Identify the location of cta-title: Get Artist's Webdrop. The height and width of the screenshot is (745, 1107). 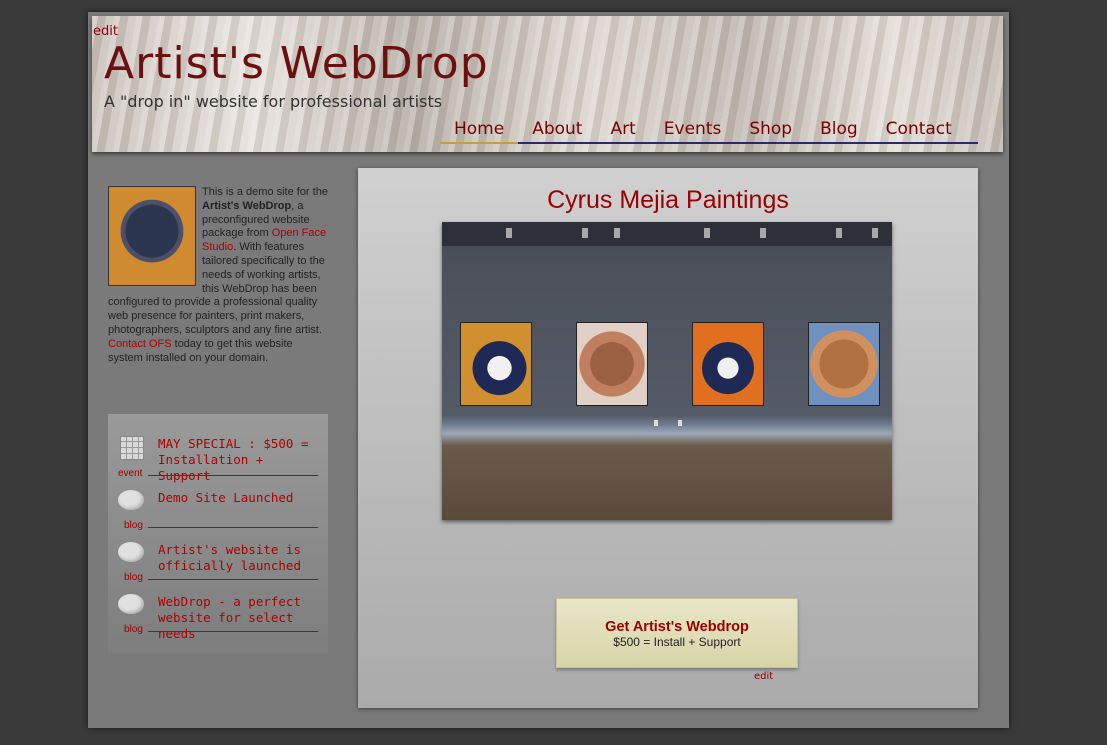
(677, 627).